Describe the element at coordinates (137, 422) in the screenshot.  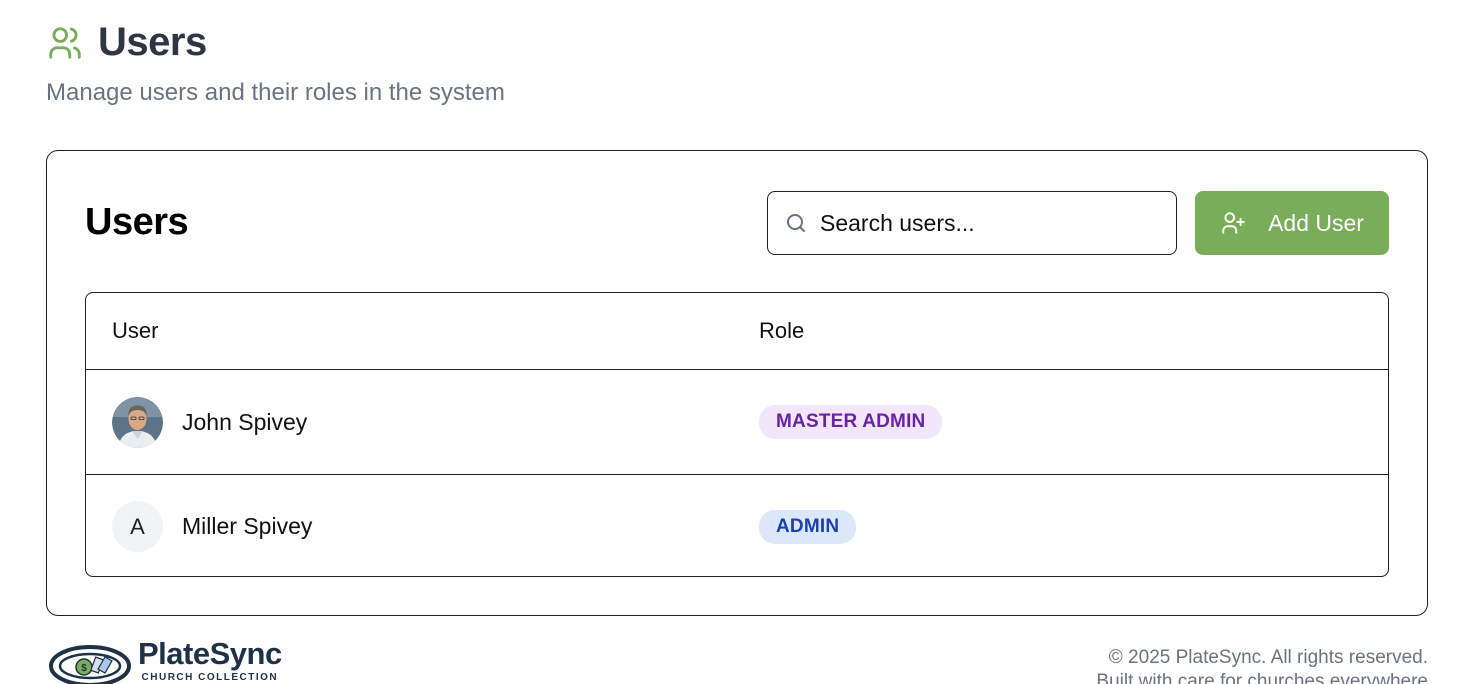
I see `avatar` at that location.